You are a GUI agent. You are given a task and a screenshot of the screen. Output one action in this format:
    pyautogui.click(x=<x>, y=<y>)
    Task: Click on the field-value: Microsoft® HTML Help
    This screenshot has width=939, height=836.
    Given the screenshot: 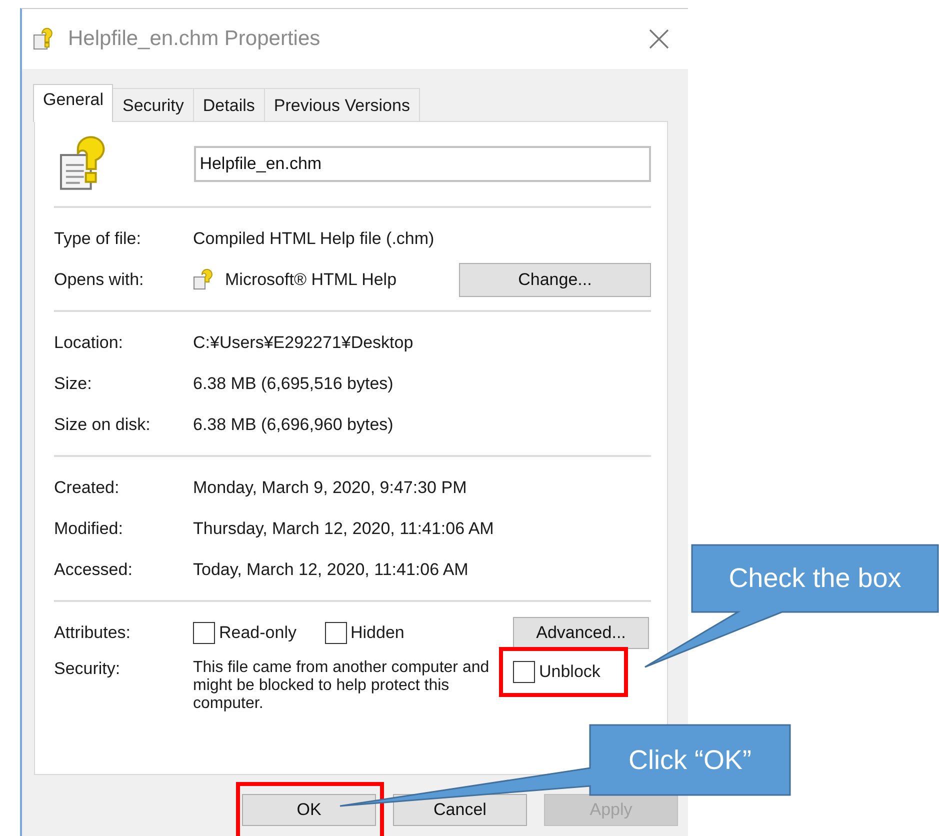 What is the action you would take?
    pyautogui.click(x=311, y=280)
    